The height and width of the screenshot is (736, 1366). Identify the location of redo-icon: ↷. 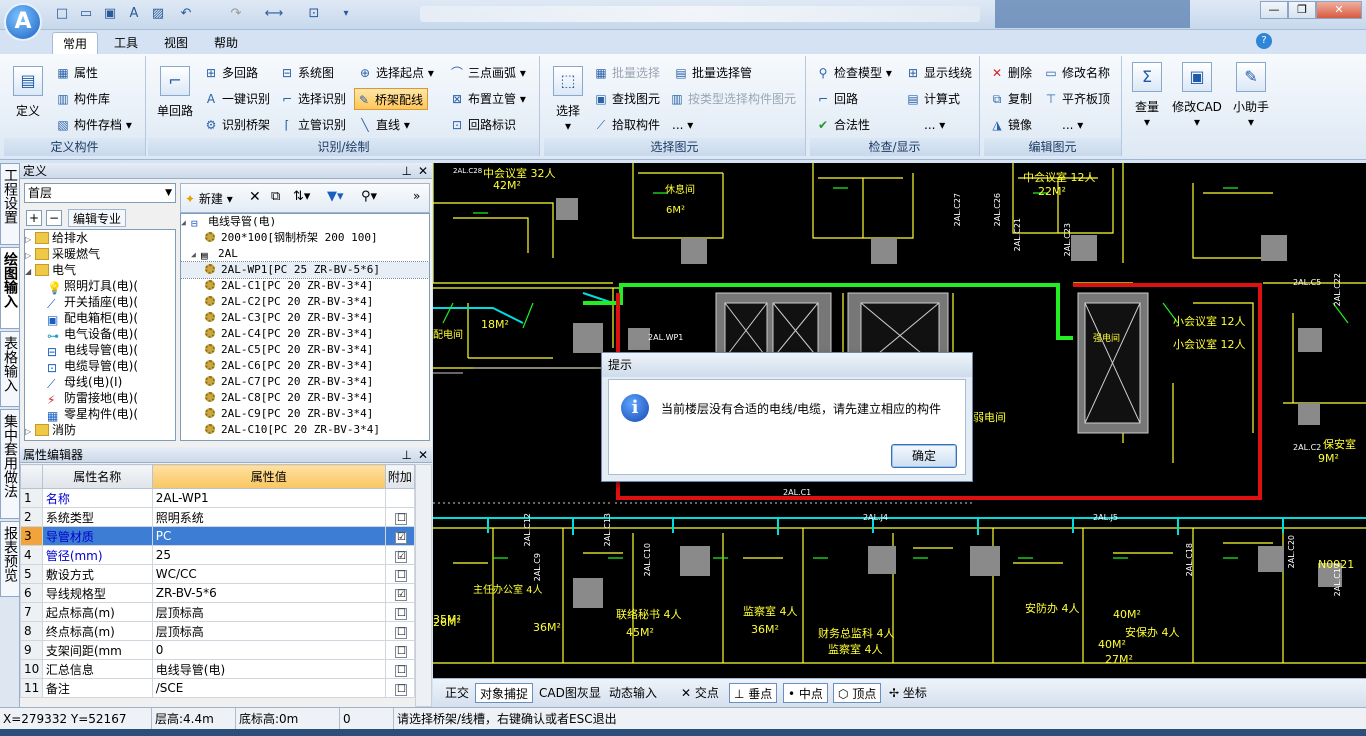
(236, 14).